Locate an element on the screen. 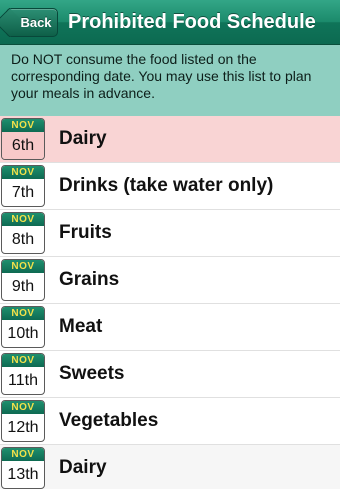  schedule-row: NOV 7th Drinks (take water only) is located at coordinates (170, 186).